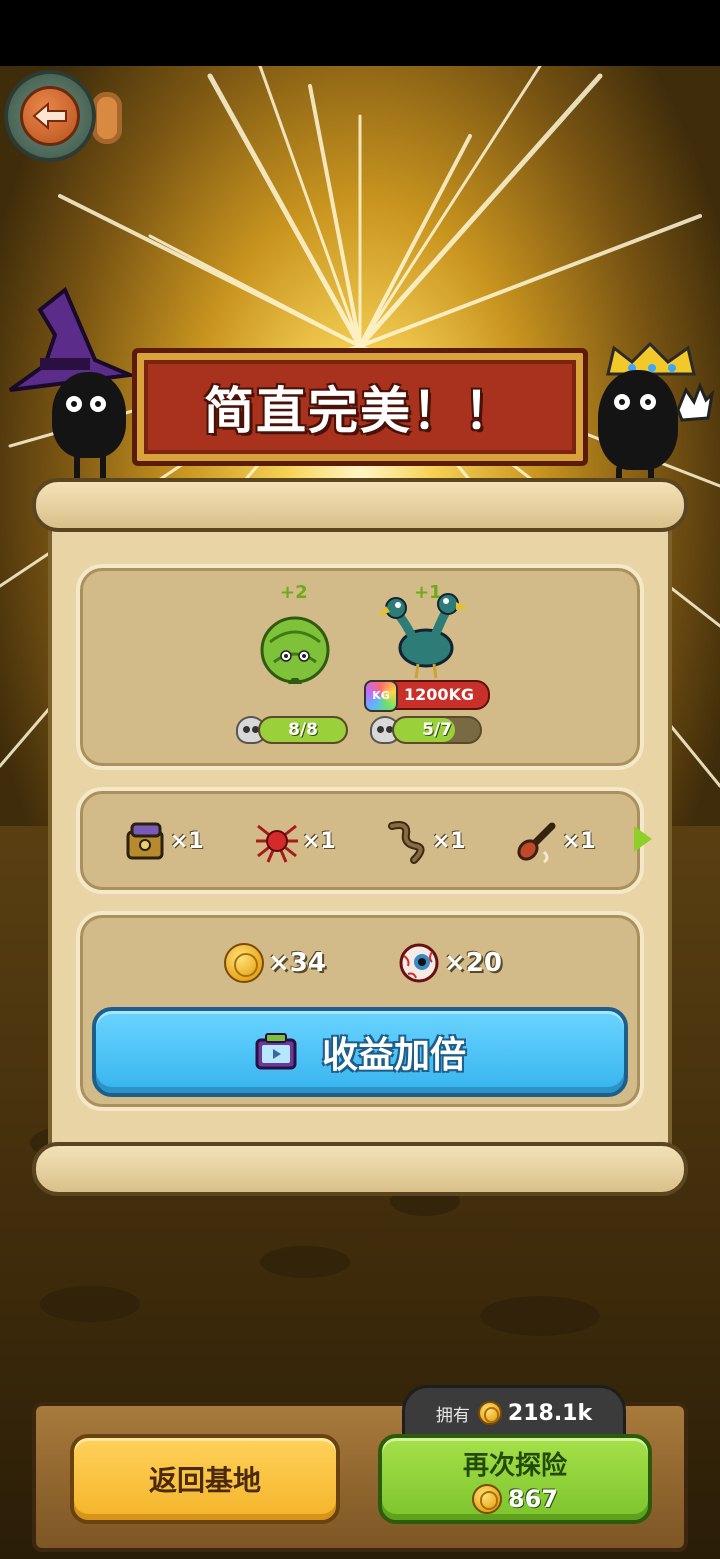 This screenshot has width=720, height=1559. I want to click on return-base-button: 返回基地, so click(205, 1479).